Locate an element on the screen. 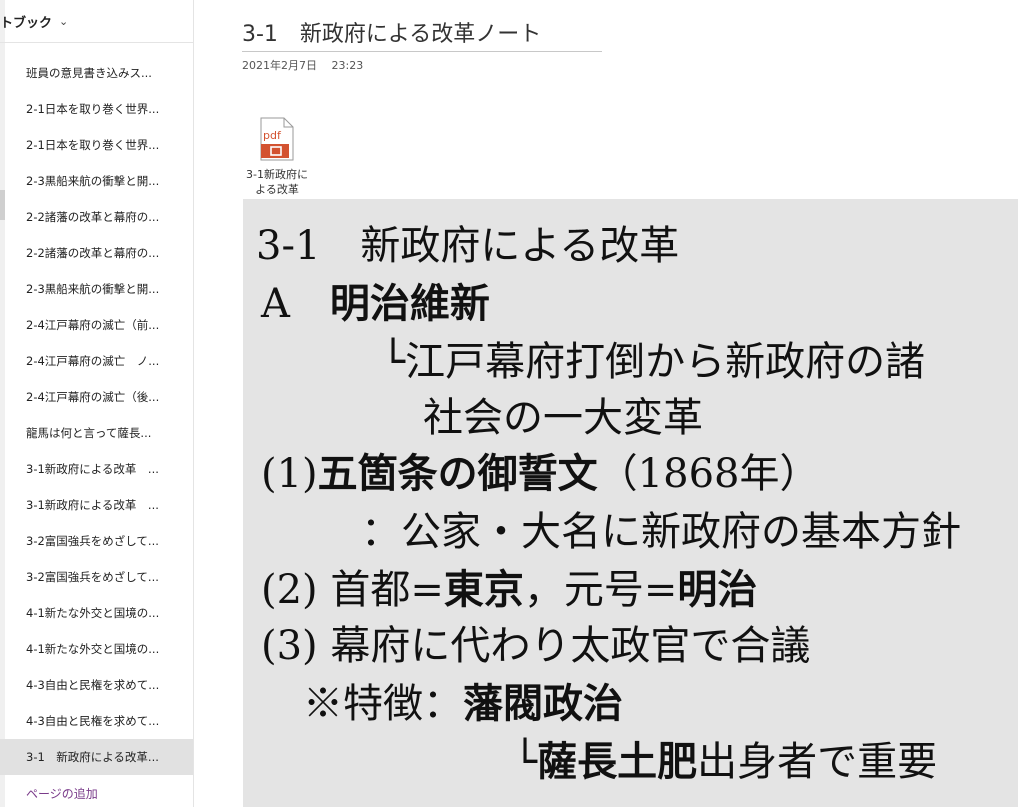  page-date: 2021年2月7日 23:23 is located at coordinates (303, 65).